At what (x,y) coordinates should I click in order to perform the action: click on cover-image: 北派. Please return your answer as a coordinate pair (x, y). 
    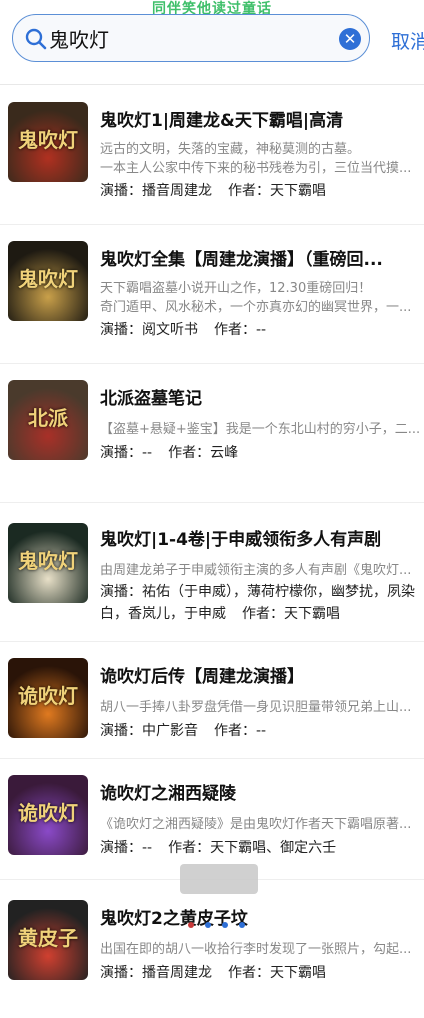
    Looking at the image, I should click on (48, 420).